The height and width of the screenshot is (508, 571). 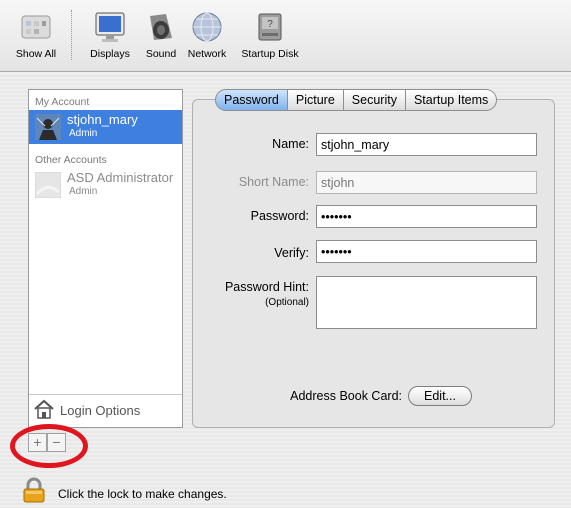 I want to click on toolbar-displays-label: Displays, so click(x=110, y=54).